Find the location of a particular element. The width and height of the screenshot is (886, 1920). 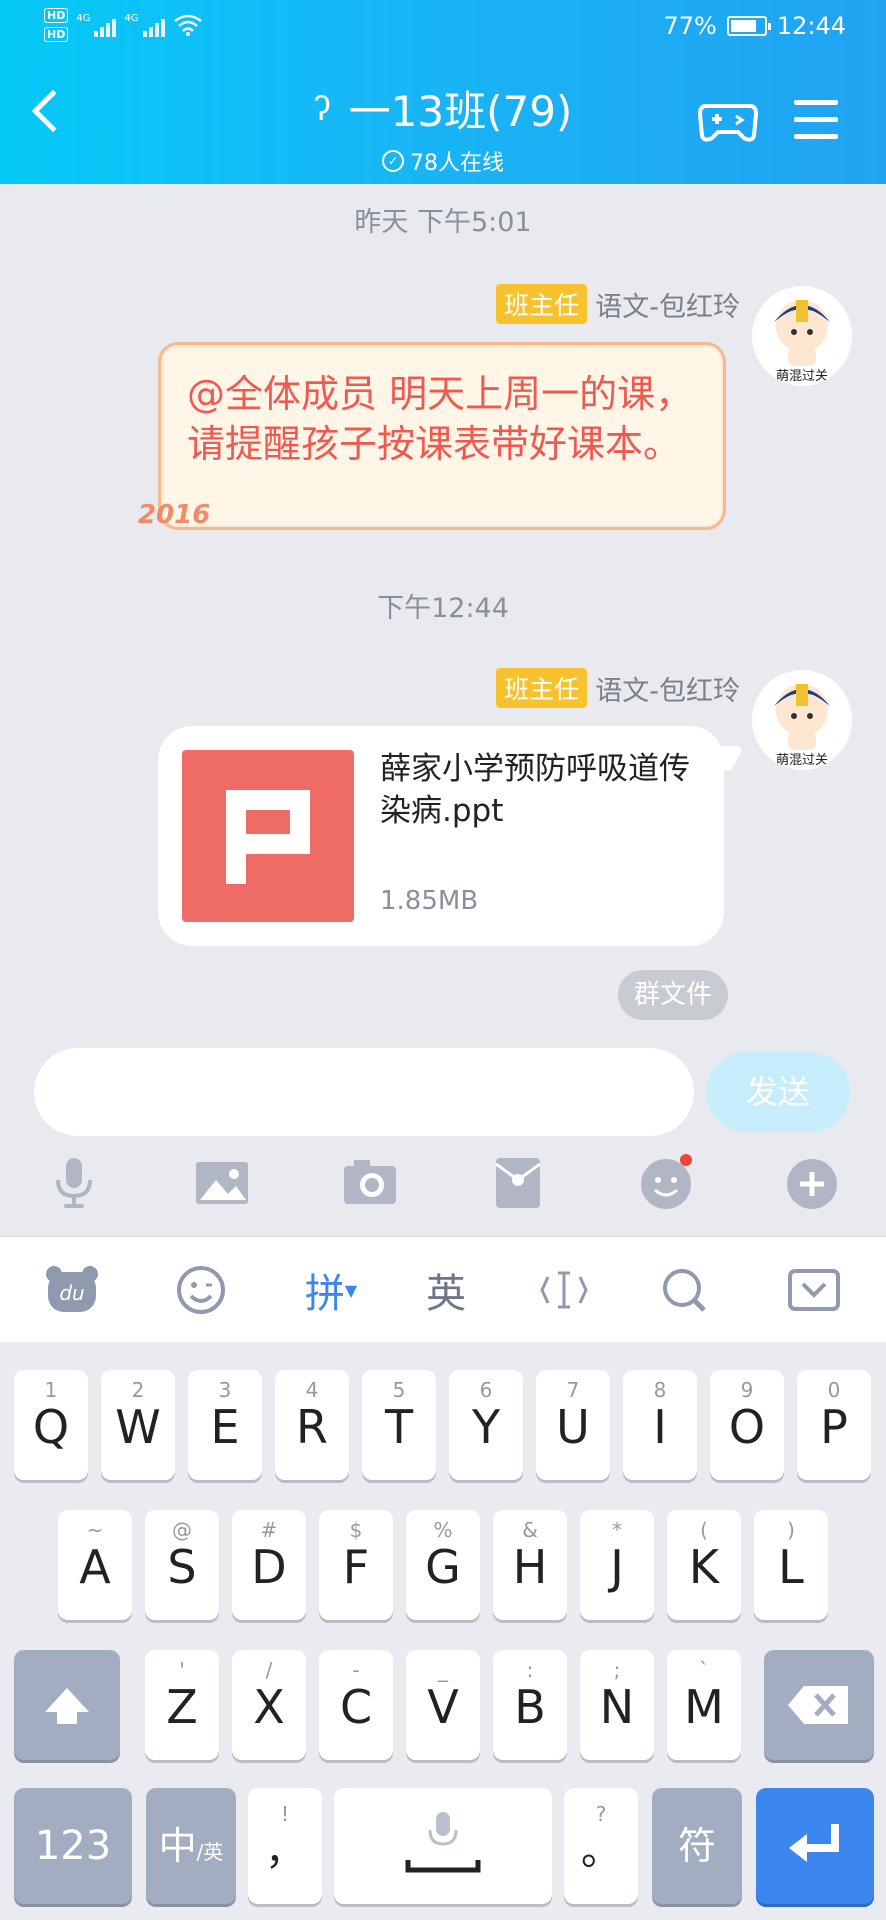

key-o: 9O is located at coordinates (747, 1425).